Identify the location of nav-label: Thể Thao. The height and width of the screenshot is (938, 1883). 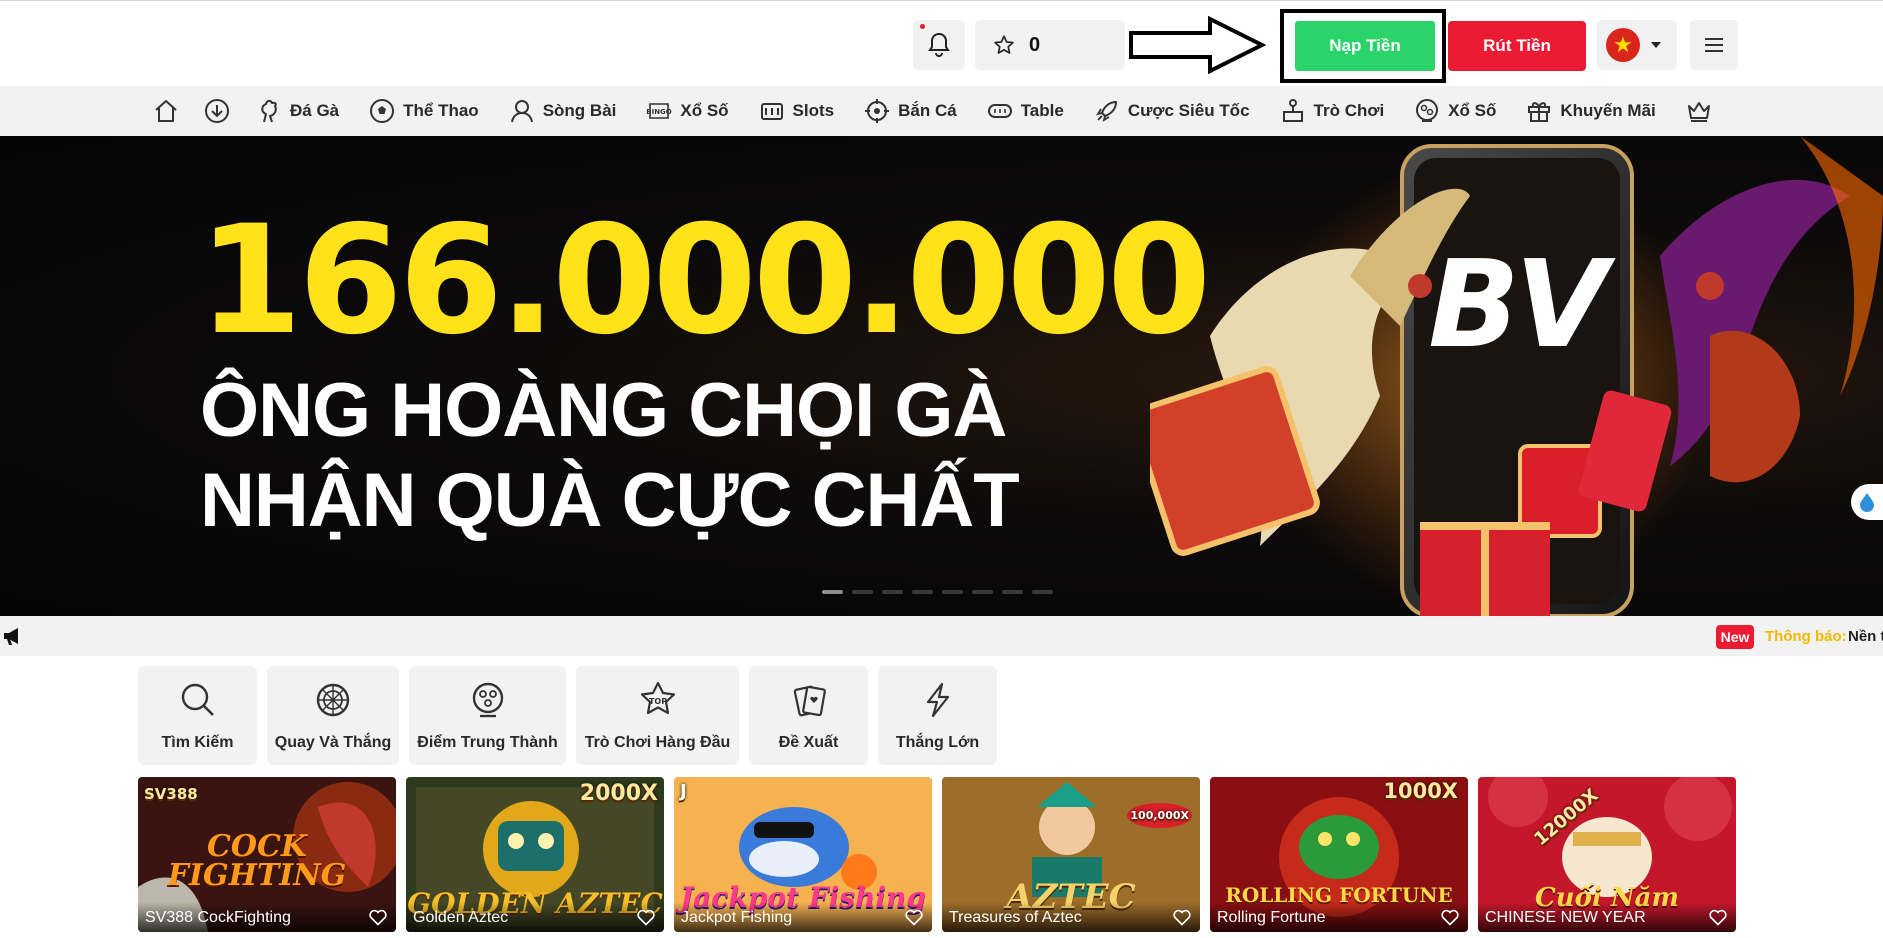
(441, 110).